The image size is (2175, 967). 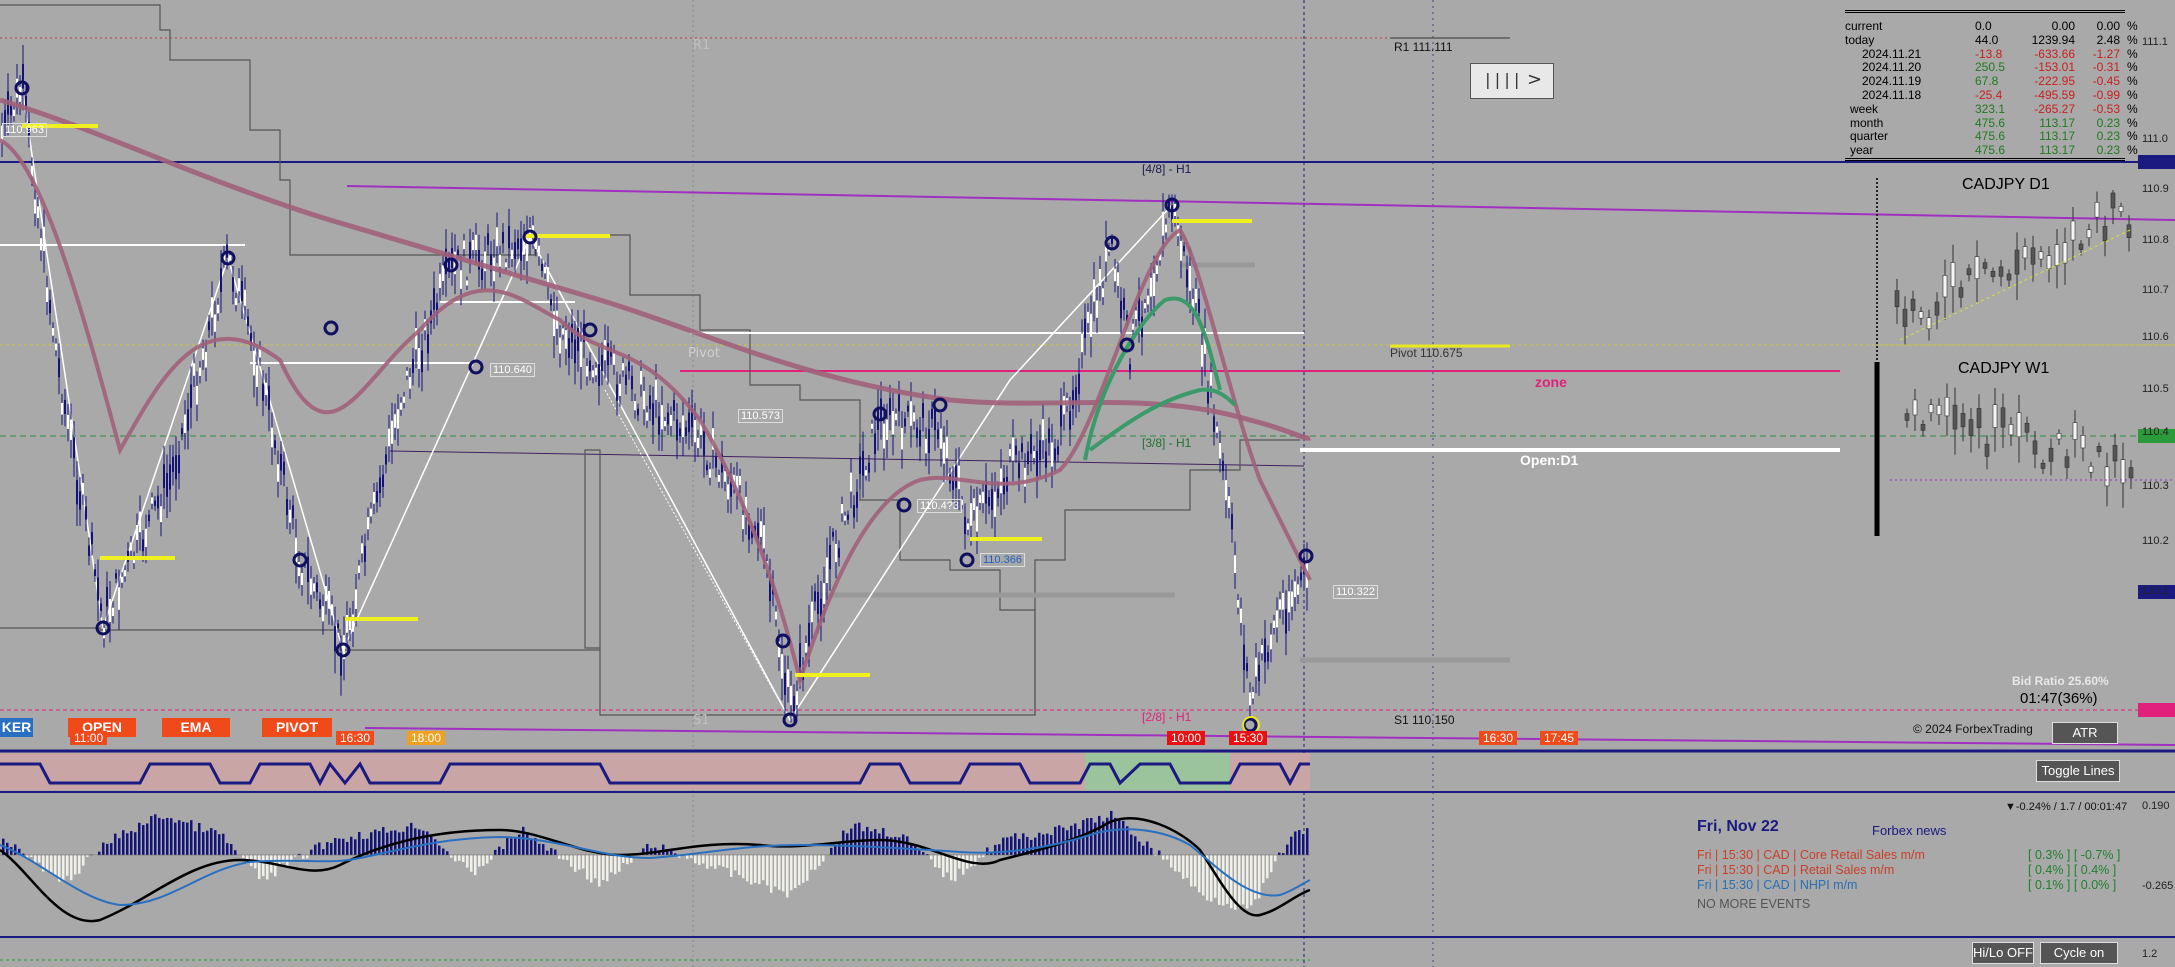 What do you see at coordinates (2005, 109) in the screenshot?
I see `stats-row: week 323.1 -265.27 -0.53%` at bounding box center [2005, 109].